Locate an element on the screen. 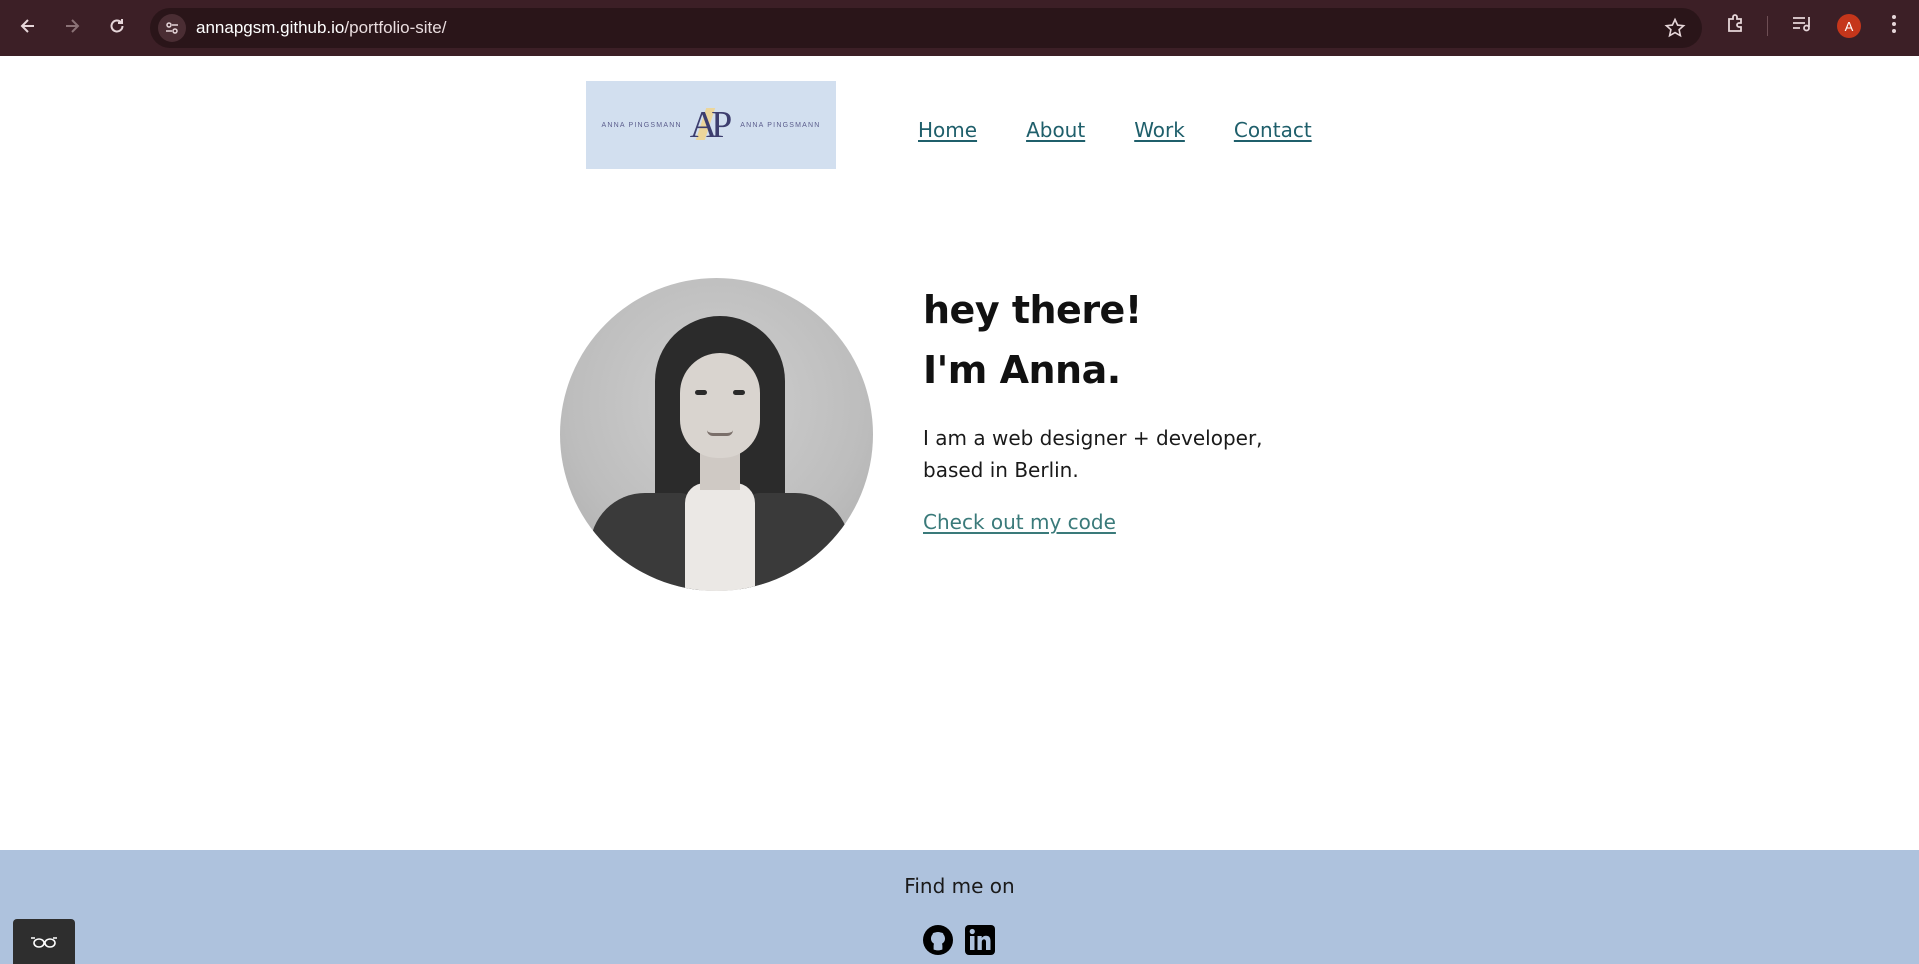 The height and width of the screenshot is (964, 1919). intro-line-1: I am a web designer + developer, is located at coordinates (1093, 438).